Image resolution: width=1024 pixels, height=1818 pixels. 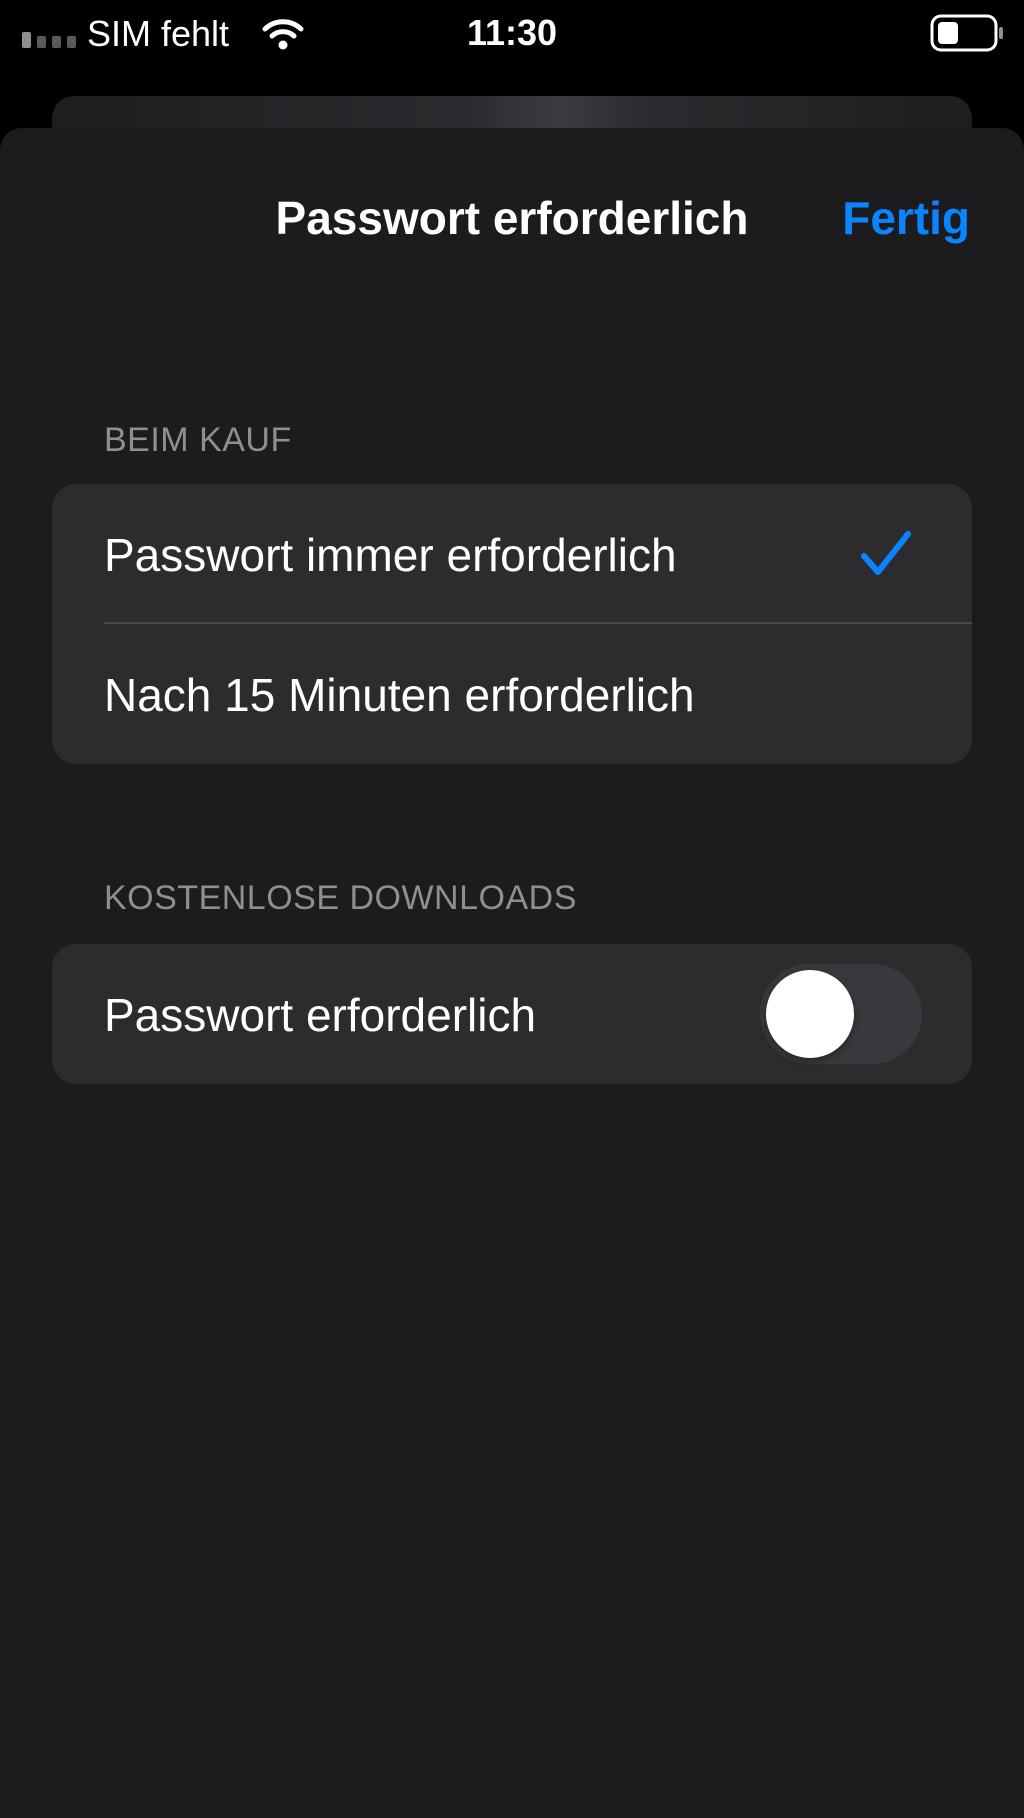 What do you see at coordinates (198, 440) in the screenshot?
I see `section-header-purchase: BEIM KAUF` at bounding box center [198, 440].